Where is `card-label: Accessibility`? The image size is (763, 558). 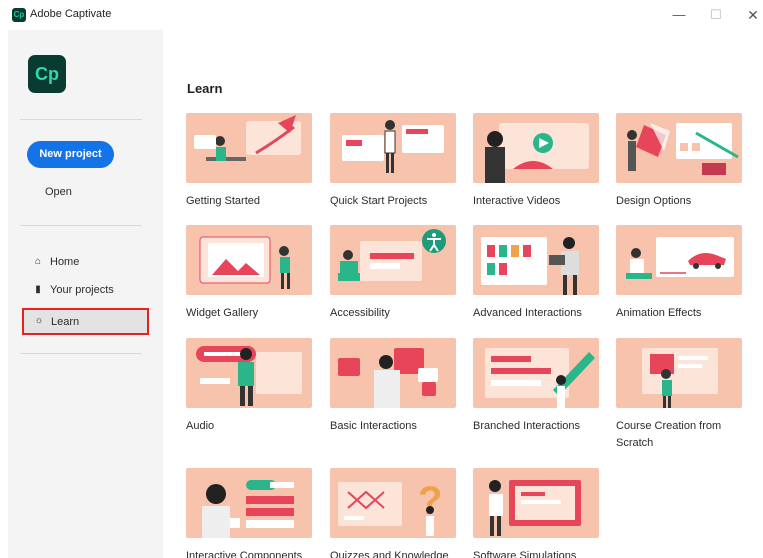
card-label: Accessibility is located at coordinates (360, 313).